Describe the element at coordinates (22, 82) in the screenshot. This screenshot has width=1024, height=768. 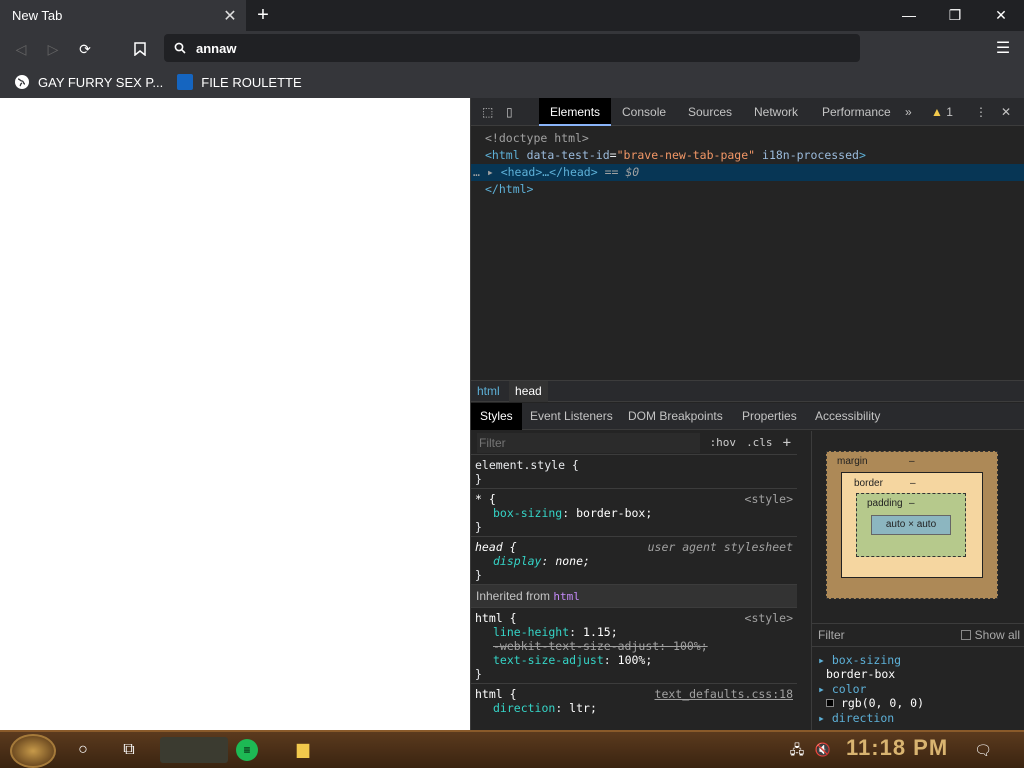
I see `globe-icon` at that location.